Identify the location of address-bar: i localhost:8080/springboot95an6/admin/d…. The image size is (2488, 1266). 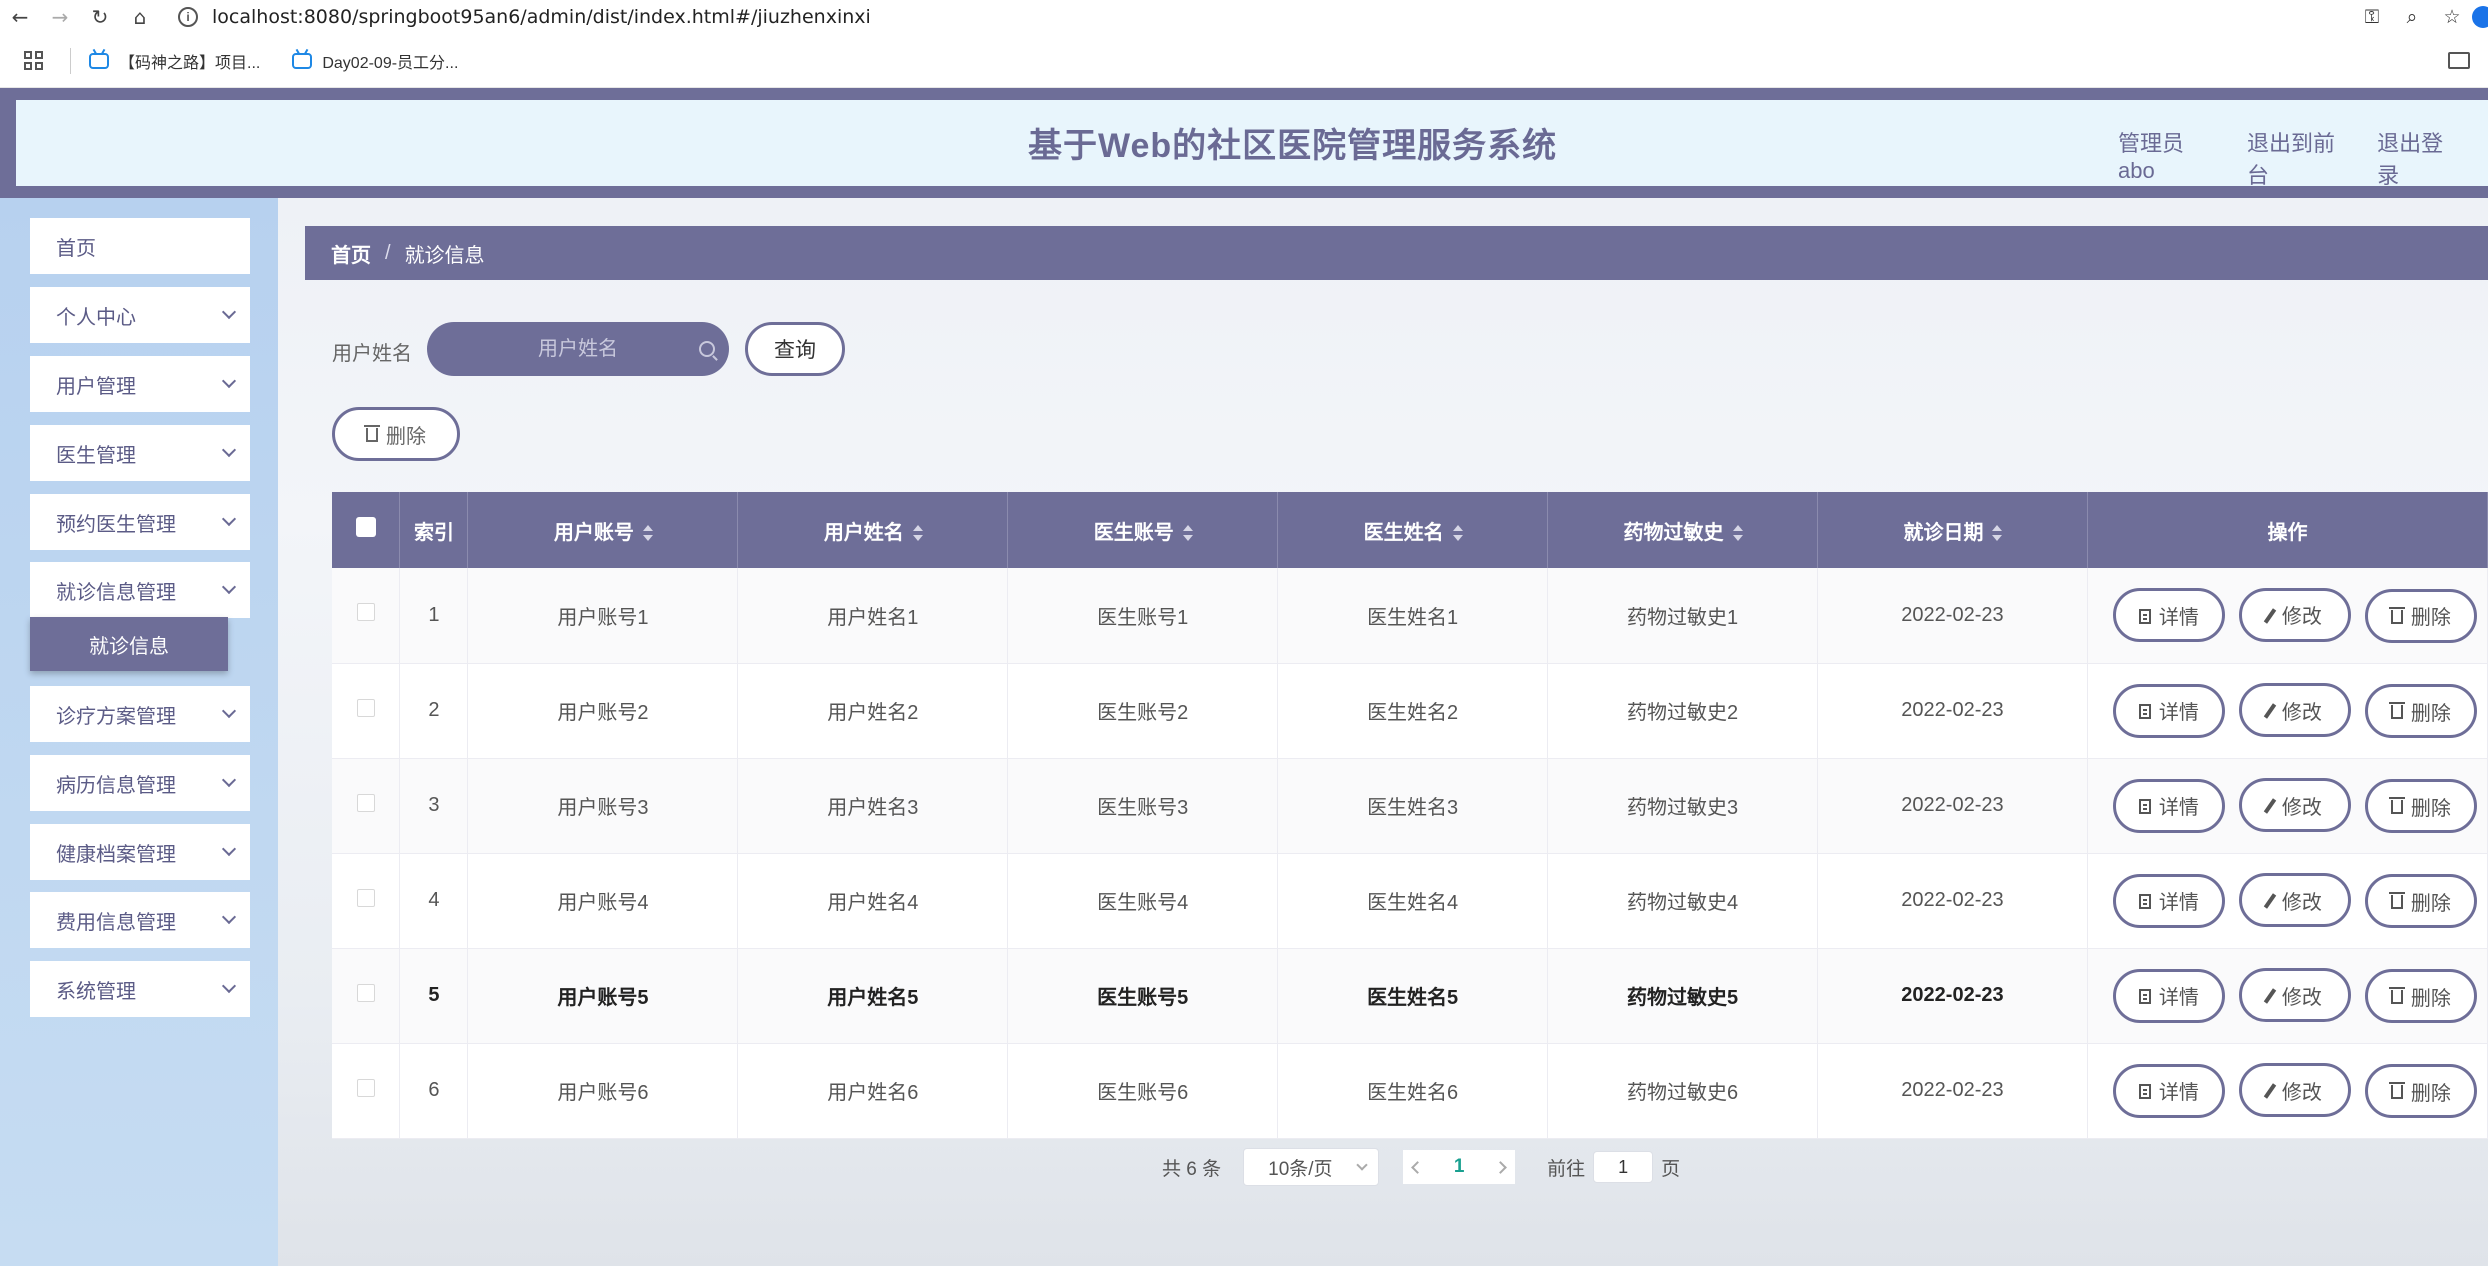
(524, 17).